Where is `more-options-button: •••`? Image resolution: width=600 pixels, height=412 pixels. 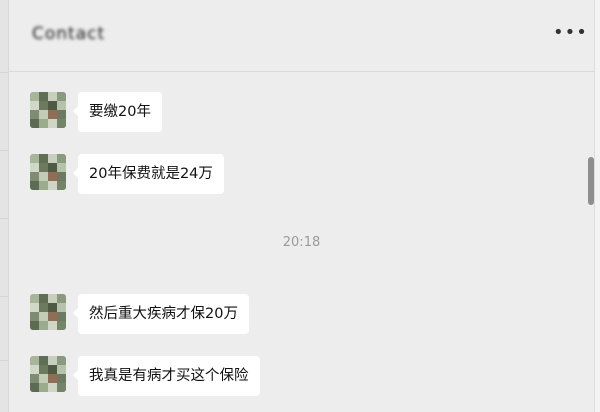
more-options-button: ••• is located at coordinates (570, 33).